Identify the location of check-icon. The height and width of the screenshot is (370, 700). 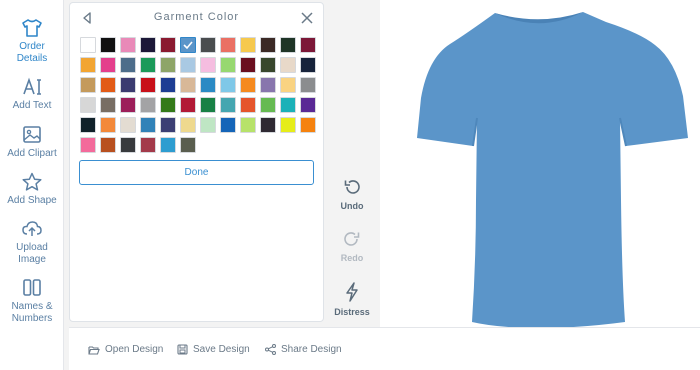
(188, 45).